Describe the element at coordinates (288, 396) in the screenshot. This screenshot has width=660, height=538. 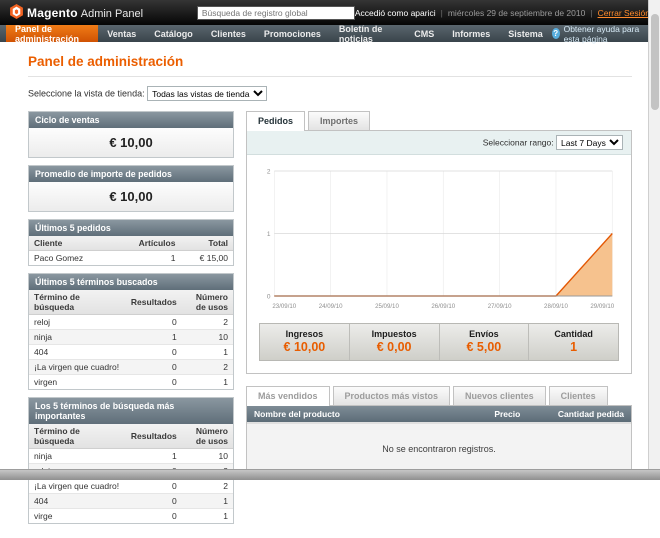
I see `grid-tab: Más vendidos` at that location.